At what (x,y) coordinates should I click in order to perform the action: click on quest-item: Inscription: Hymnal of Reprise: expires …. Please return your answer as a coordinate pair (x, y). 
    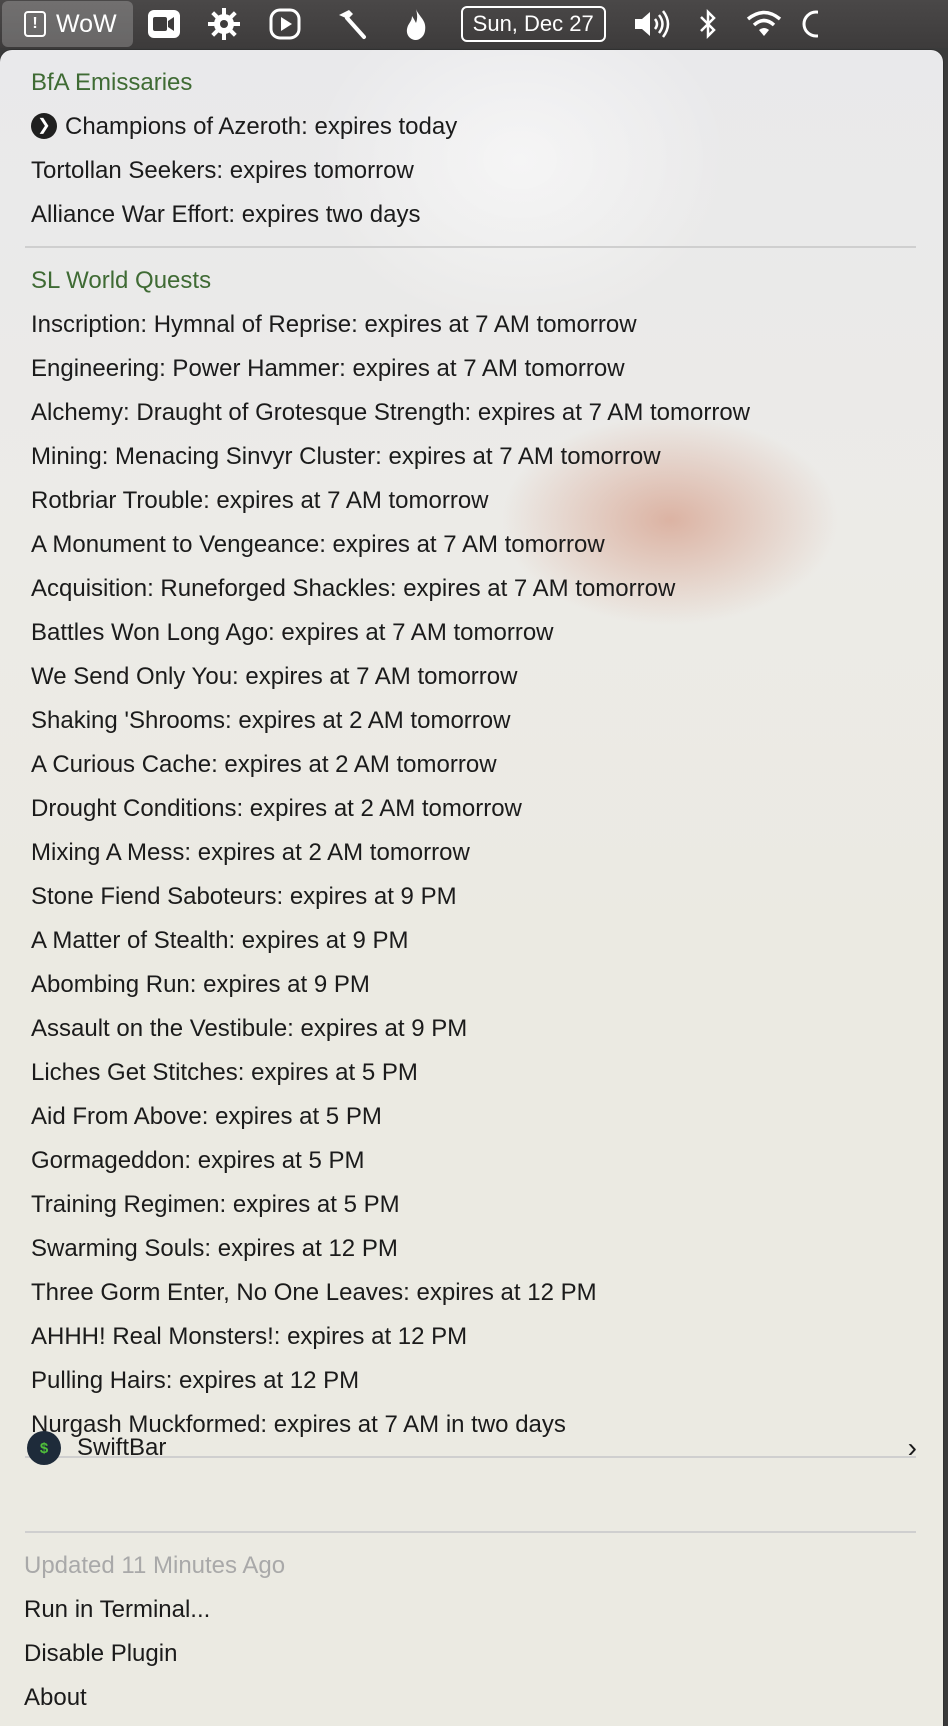
    Looking at the image, I should click on (334, 325).